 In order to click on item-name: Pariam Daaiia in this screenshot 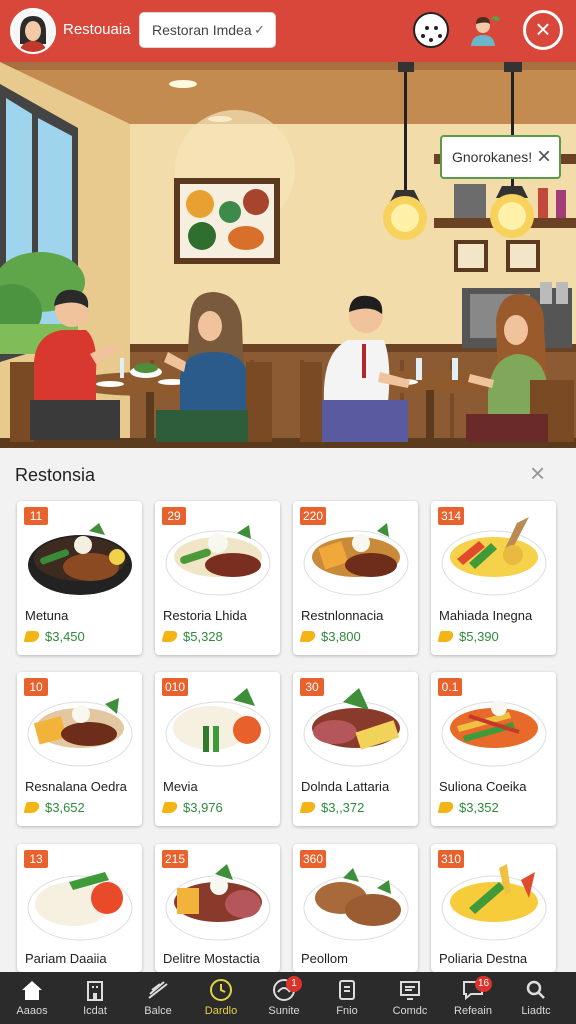, I will do `click(66, 958)`.